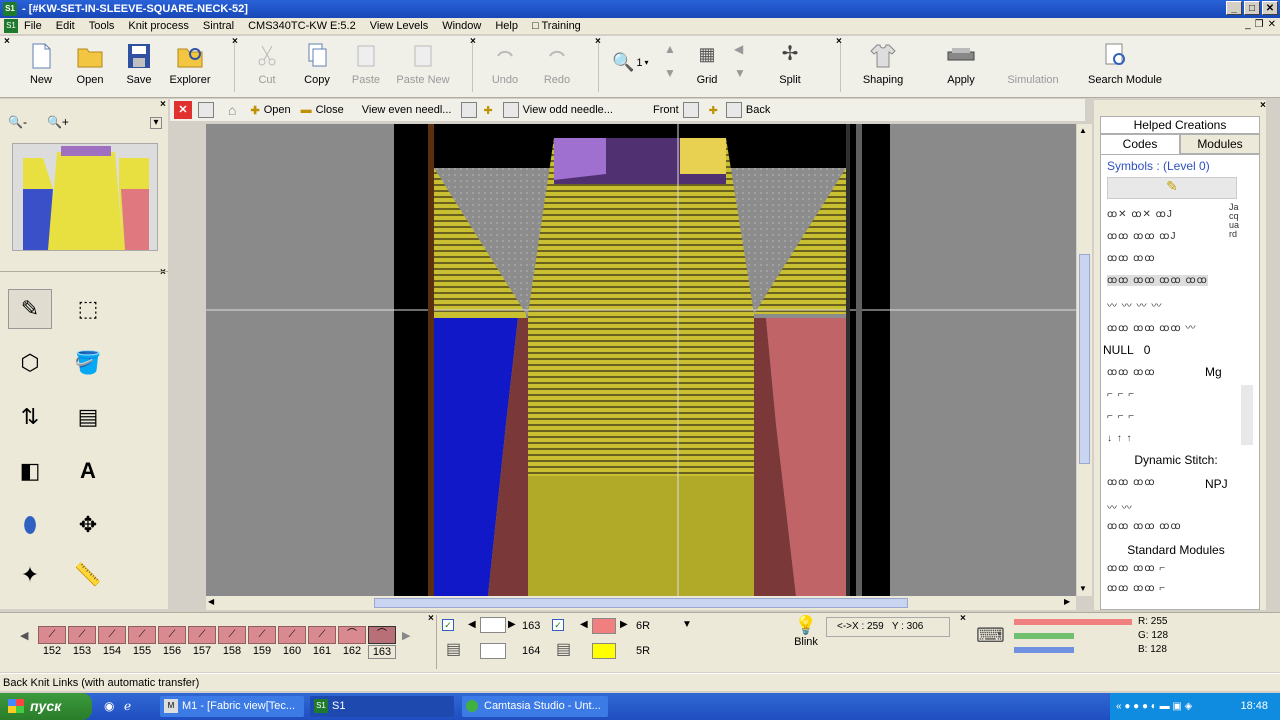 The height and width of the screenshot is (720, 1280). What do you see at coordinates (469, 110) in the screenshot?
I see `even-needles-icon` at bounding box center [469, 110].